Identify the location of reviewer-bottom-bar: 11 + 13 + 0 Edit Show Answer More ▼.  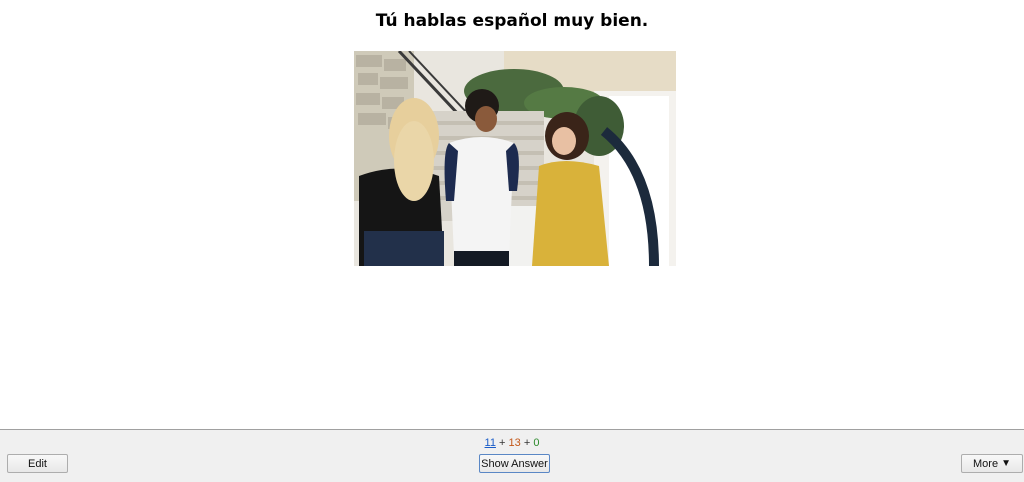
(512, 455).